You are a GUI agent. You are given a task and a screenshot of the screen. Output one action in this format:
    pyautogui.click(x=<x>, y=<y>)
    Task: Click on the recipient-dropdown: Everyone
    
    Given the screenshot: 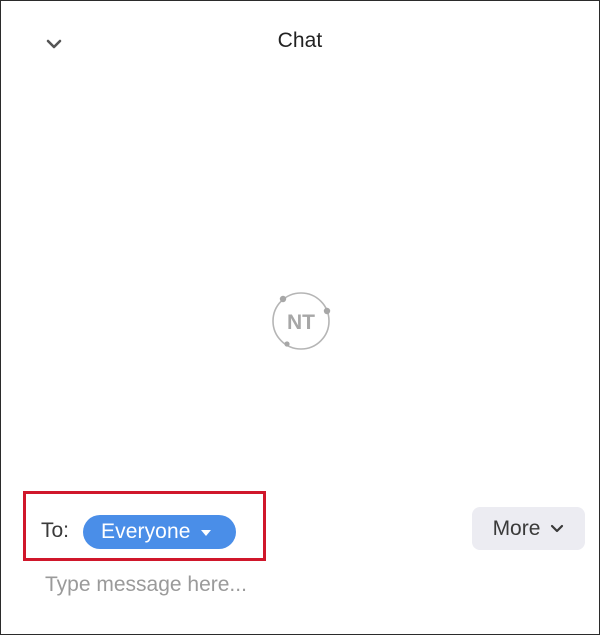 What is the action you would take?
    pyautogui.click(x=159, y=532)
    